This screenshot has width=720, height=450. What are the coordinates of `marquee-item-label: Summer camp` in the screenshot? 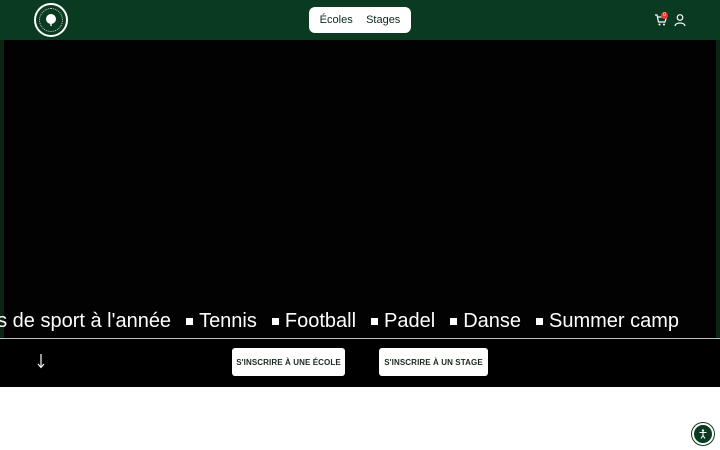 It's located at (614, 321).